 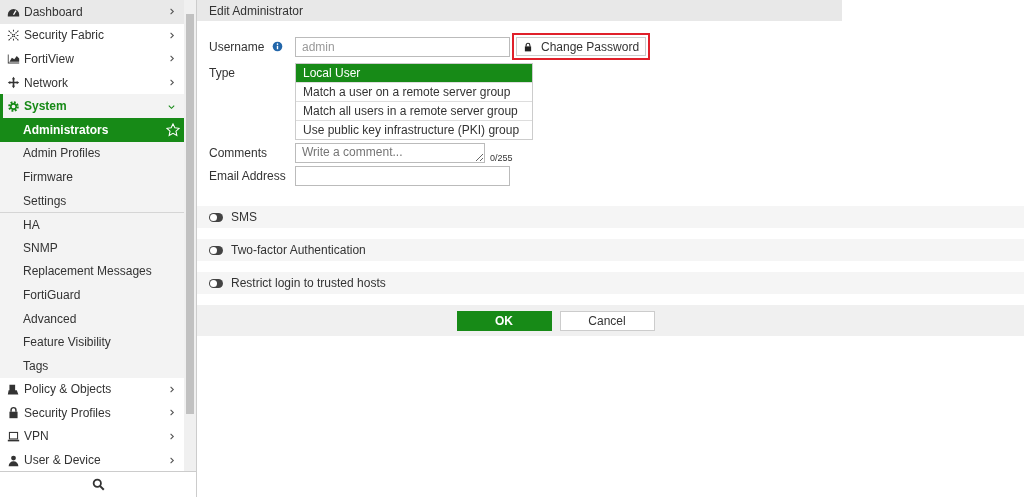 What do you see at coordinates (13, 436) in the screenshot?
I see `laptop-icon` at bounding box center [13, 436].